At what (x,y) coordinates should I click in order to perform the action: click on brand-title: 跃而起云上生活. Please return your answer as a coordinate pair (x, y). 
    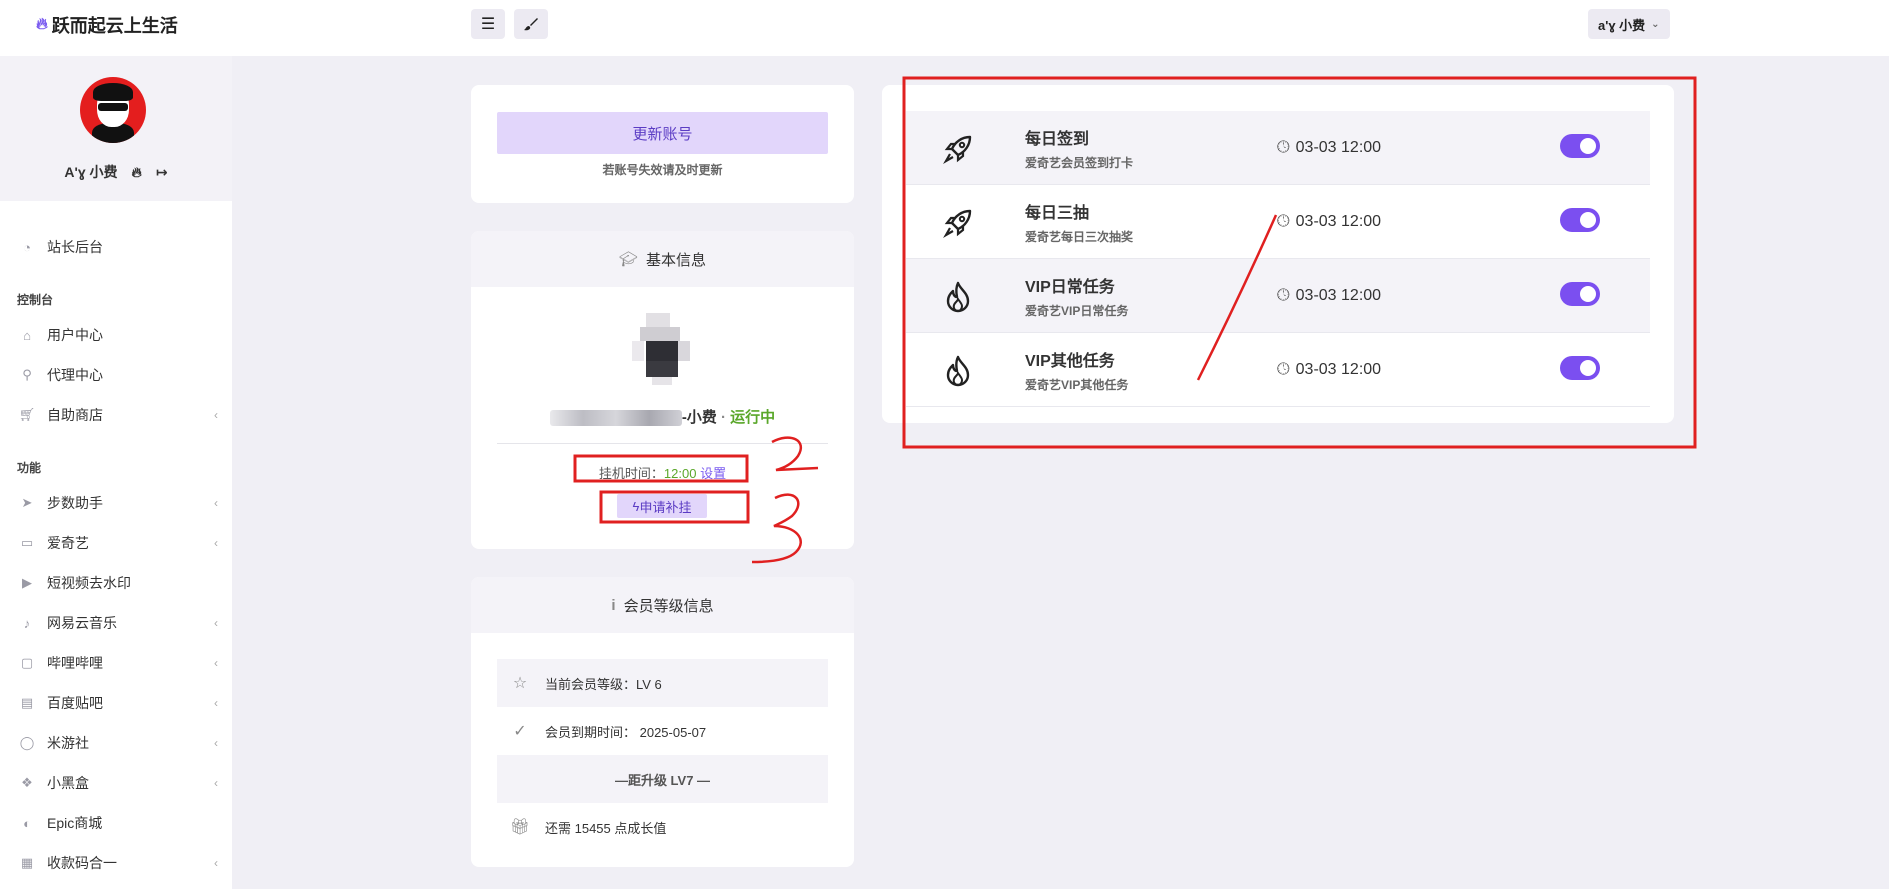
    Looking at the image, I should click on (114, 26).